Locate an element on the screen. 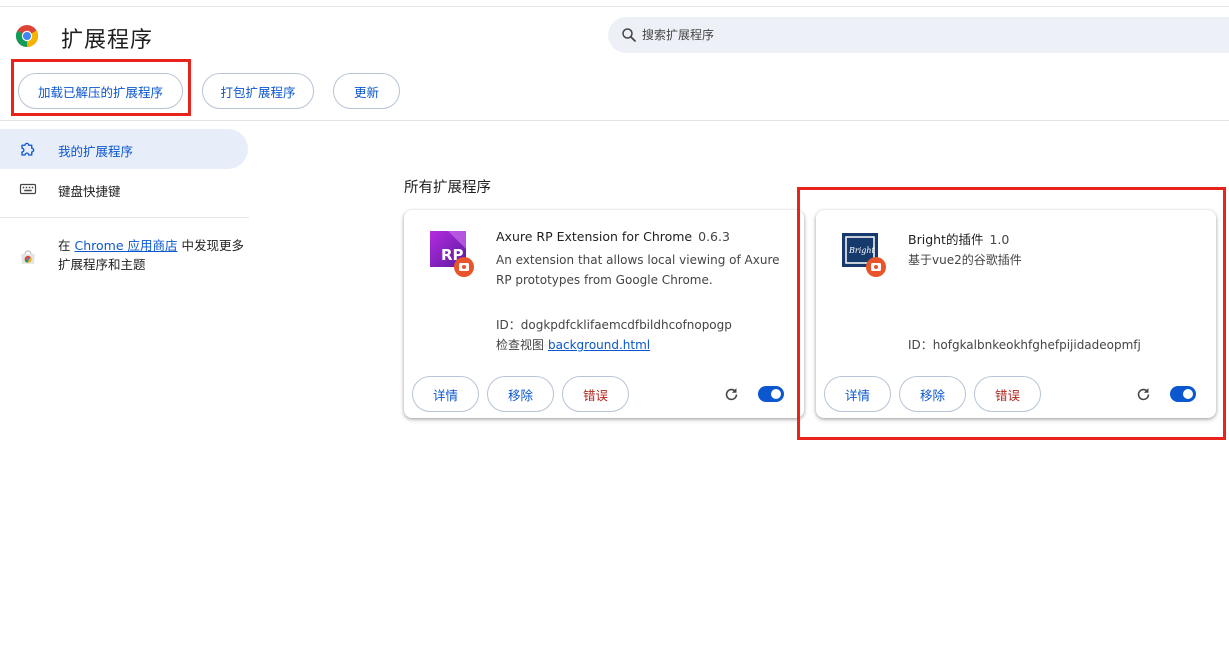 Image resolution: width=1229 pixels, height=652 pixels. sidebar-divider is located at coordinates (124, 217).